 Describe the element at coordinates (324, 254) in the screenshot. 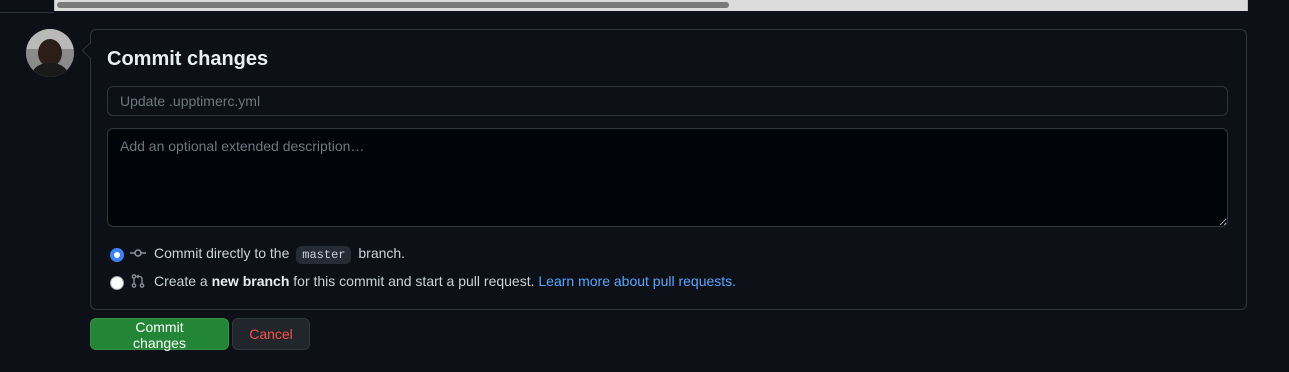

I see `branch-name: master` at that location.